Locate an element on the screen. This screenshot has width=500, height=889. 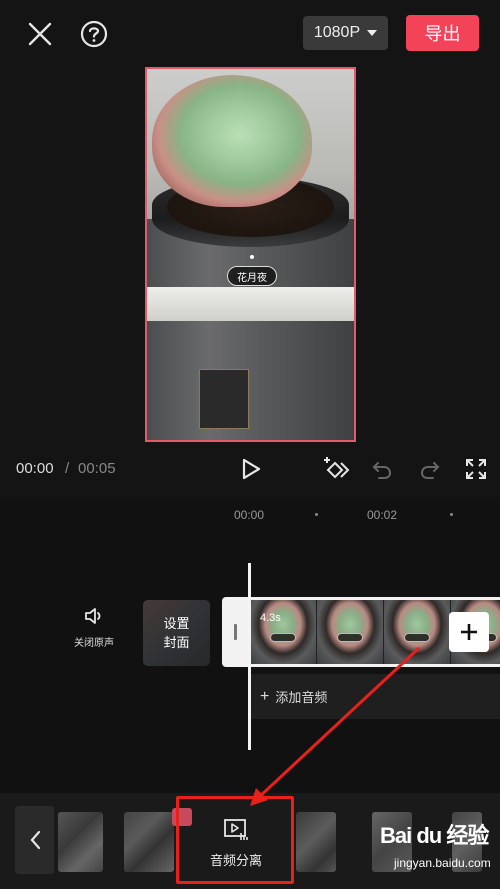
watermark: Bai du 经验 jingyan.baidu.com is located at coordinates (437, 847).